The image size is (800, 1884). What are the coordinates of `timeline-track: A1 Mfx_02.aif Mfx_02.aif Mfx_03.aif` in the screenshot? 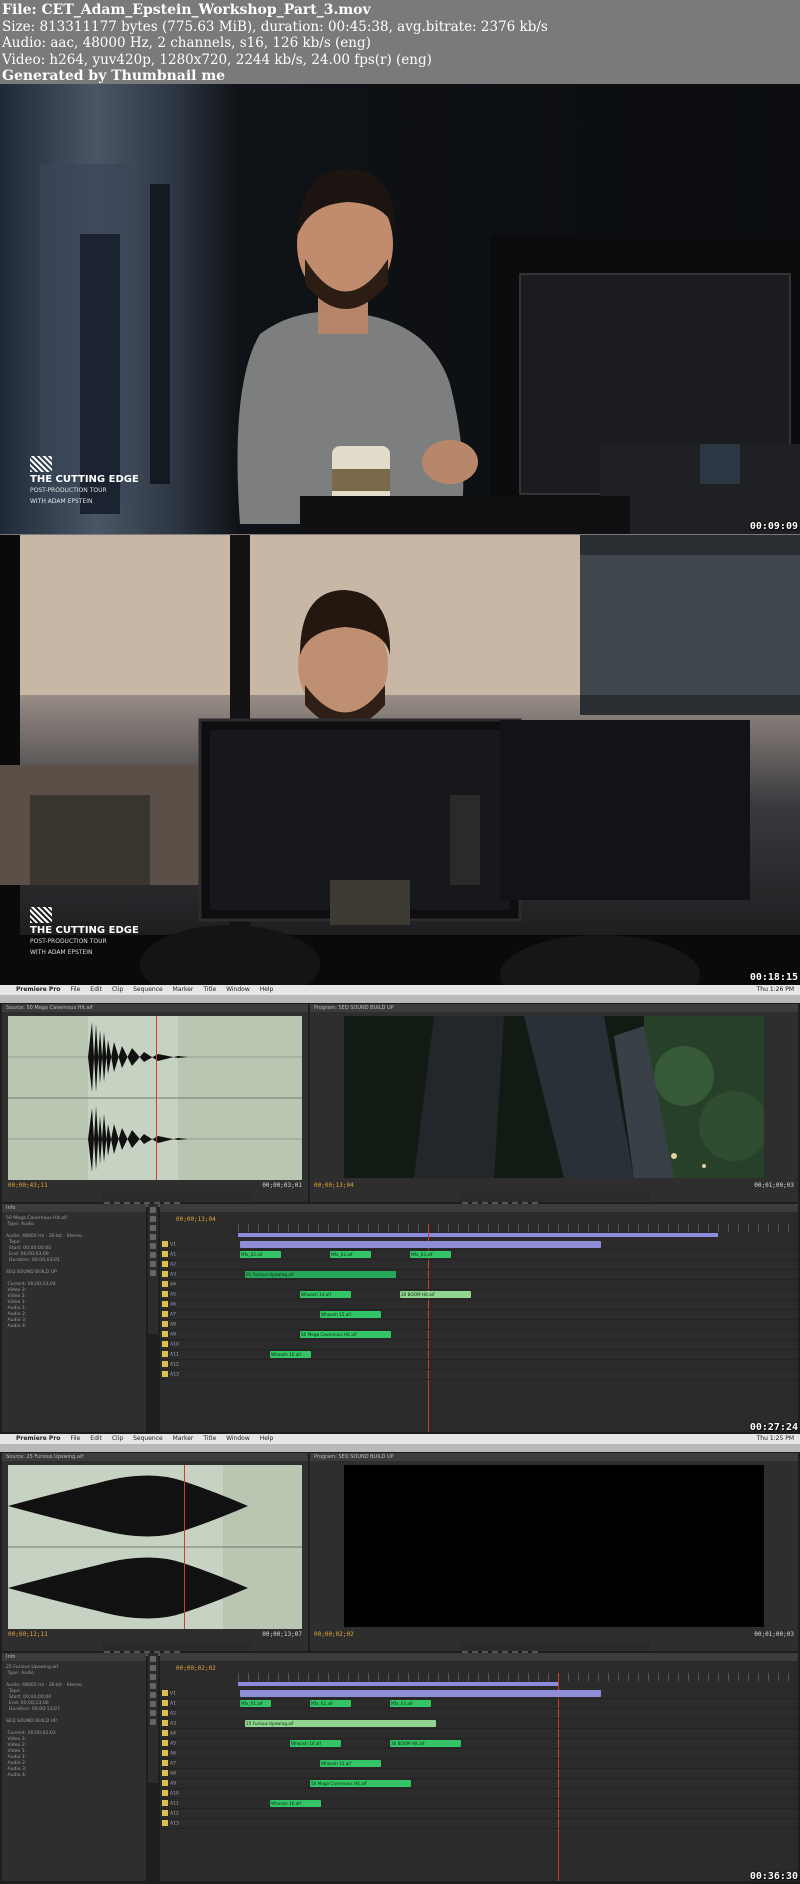 It's located at (479, 1255).